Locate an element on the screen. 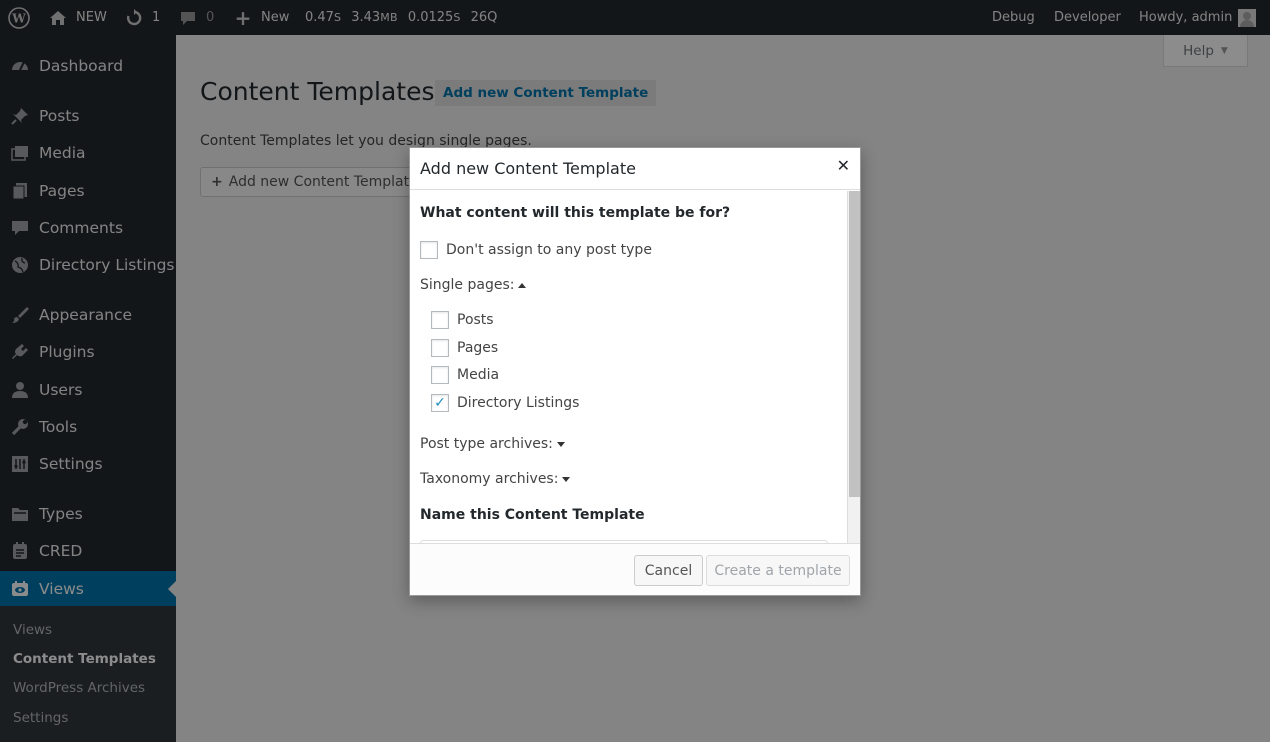  taxonomy-archives-toggle: Taxonomy archives: is located at coordinates (495, 479).